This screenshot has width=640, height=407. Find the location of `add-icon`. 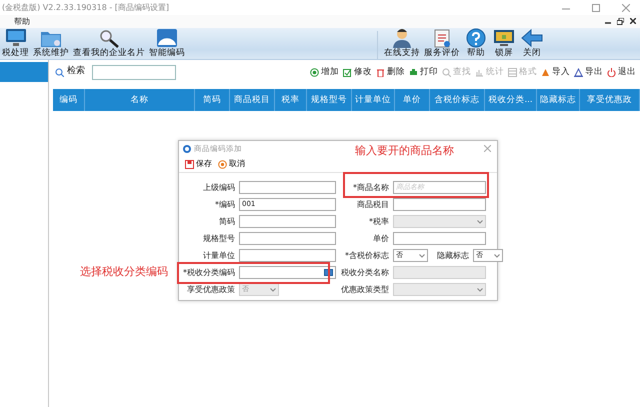

add-icon is located at coordinates (314, 72).